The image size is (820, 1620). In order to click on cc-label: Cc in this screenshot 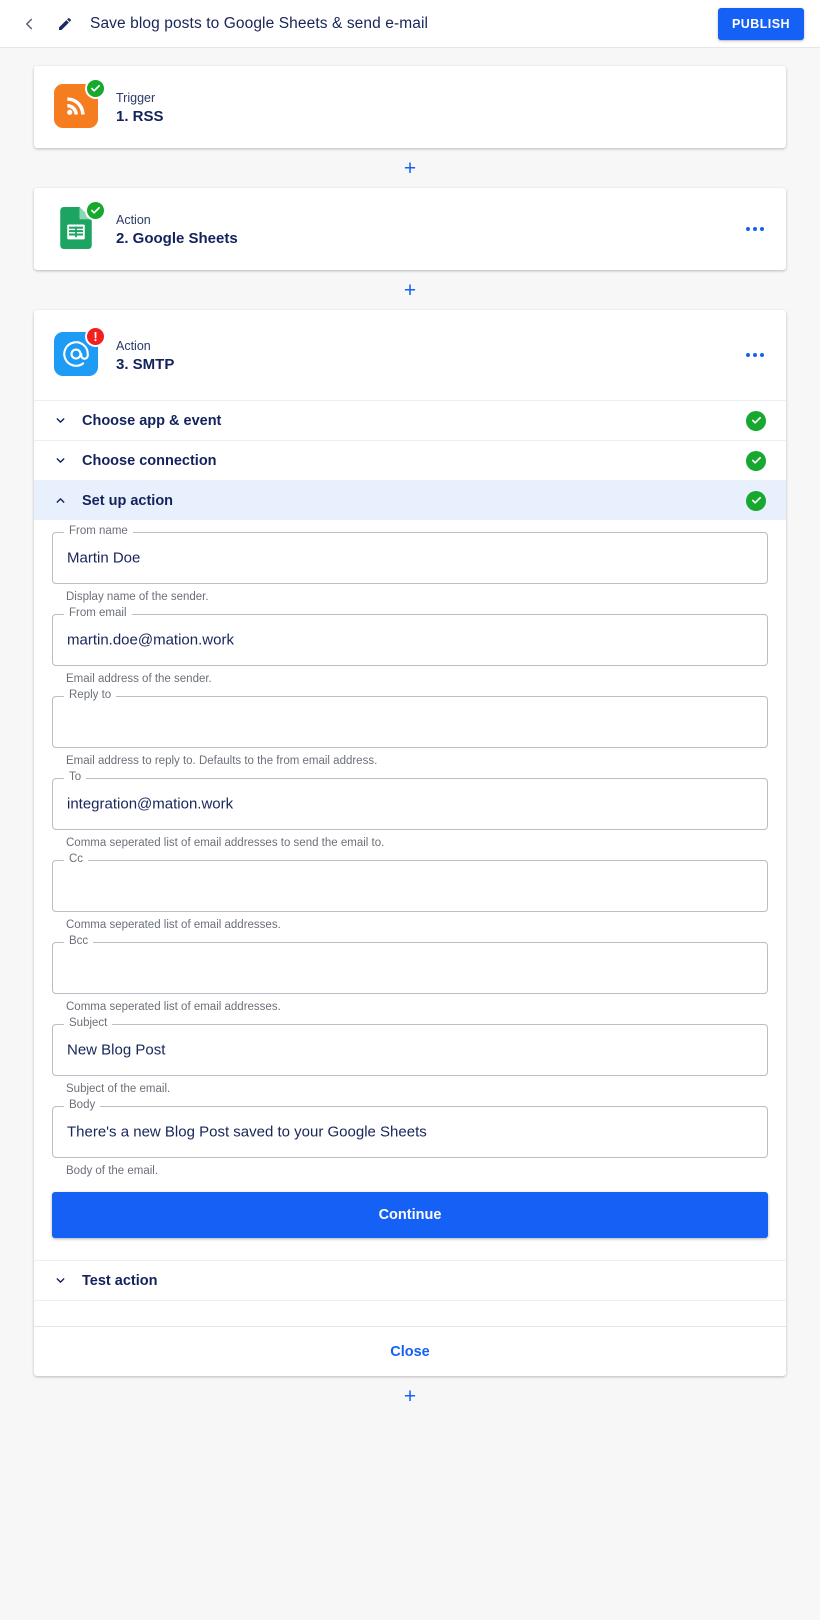, I will do `click(76, 859)`.